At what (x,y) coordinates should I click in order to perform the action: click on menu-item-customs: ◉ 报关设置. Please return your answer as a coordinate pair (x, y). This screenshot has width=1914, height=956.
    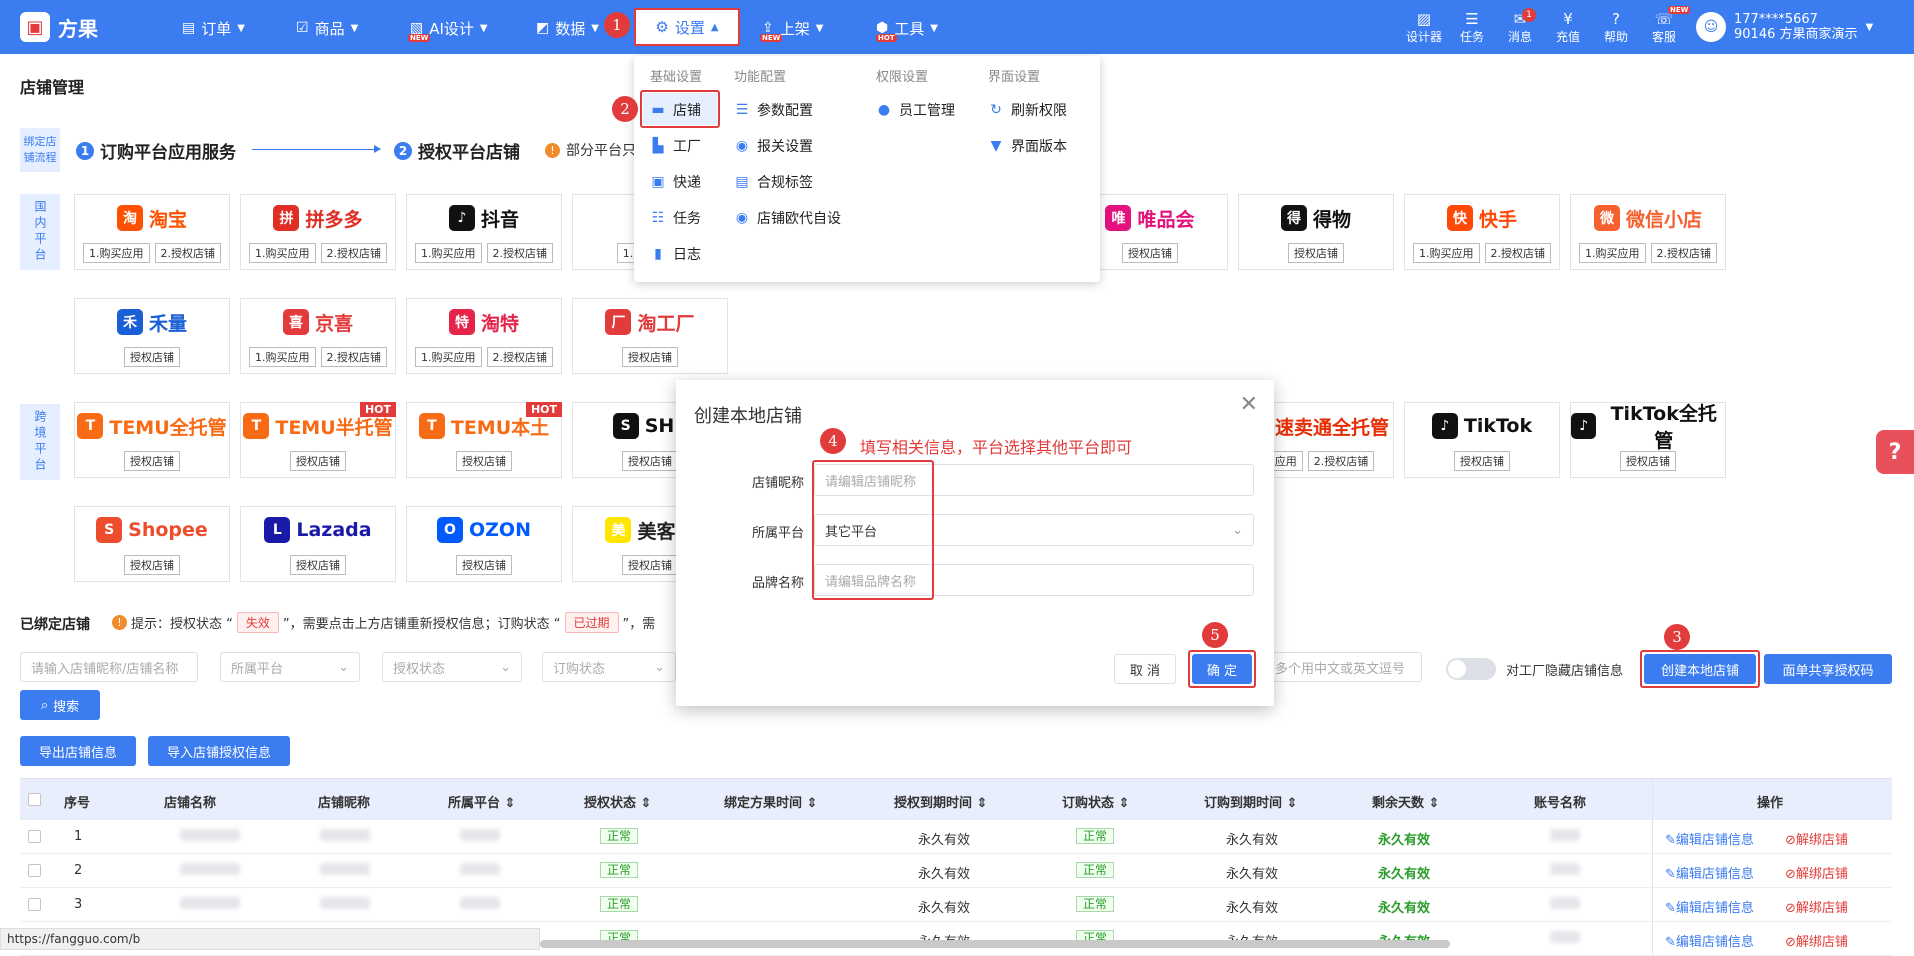
    Looking at the image, I should click on (773, 146).